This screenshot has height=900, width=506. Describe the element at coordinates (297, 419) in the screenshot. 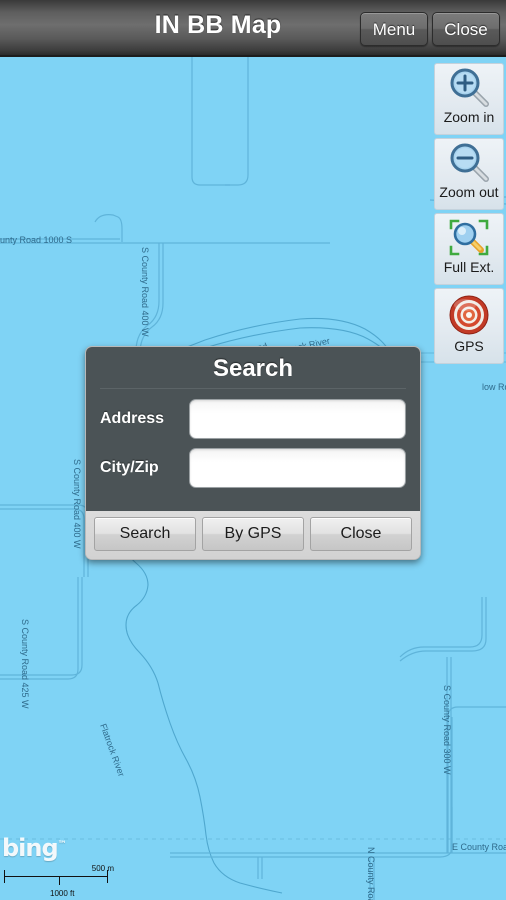

I see `address-input` at that location.